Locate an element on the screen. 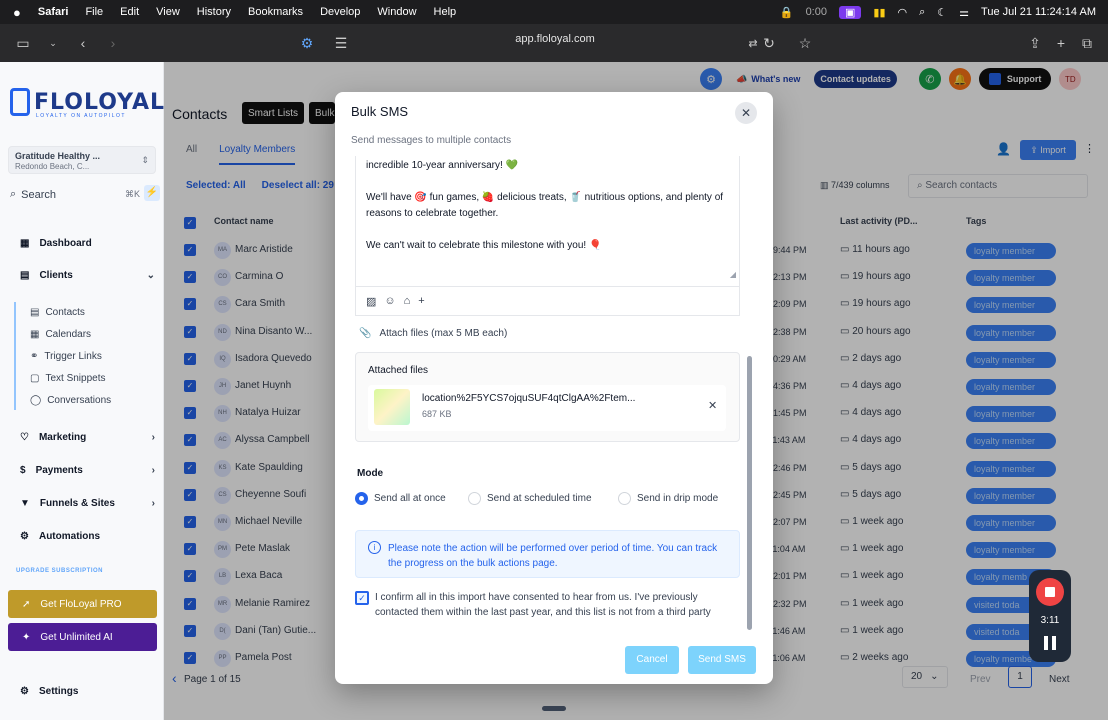 This screenshot has width=1108, height=720. scroll-handle is located at coordinates (554, 708).